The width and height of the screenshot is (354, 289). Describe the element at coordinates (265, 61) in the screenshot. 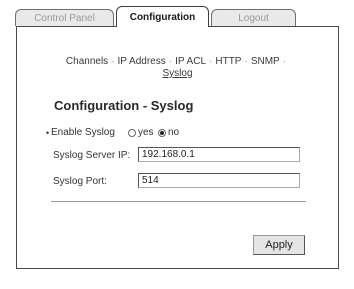

I see `nav-link-snmp: SNMP` at that location.